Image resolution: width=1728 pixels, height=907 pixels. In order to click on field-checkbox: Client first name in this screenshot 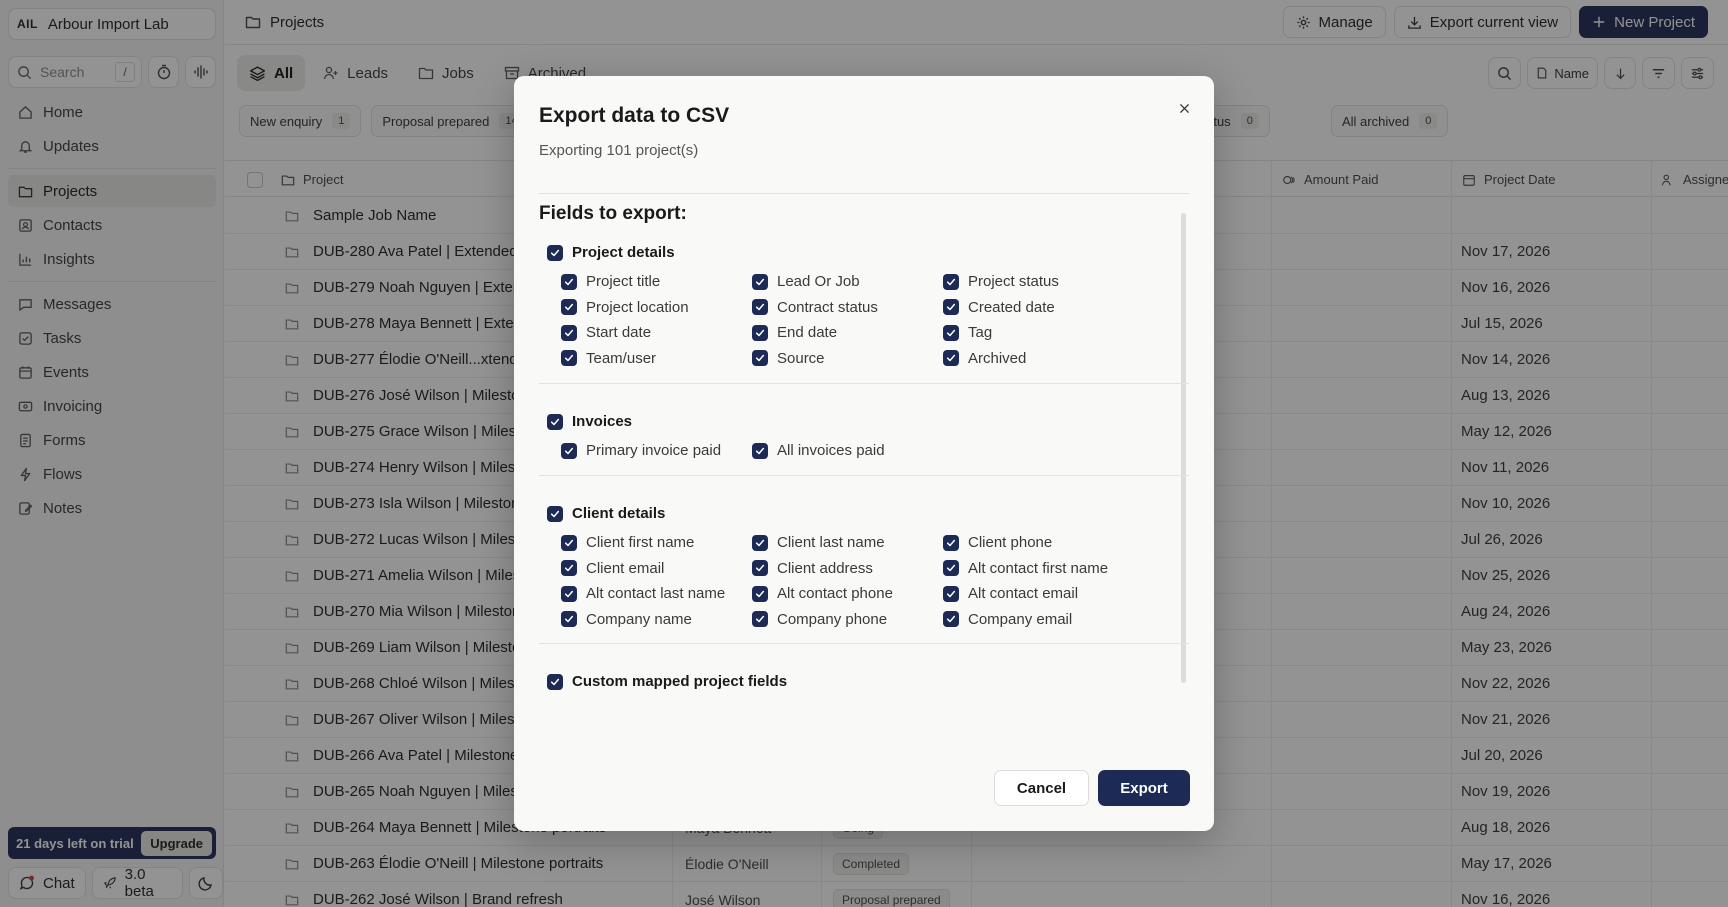, I will do `click(627, 542)`.